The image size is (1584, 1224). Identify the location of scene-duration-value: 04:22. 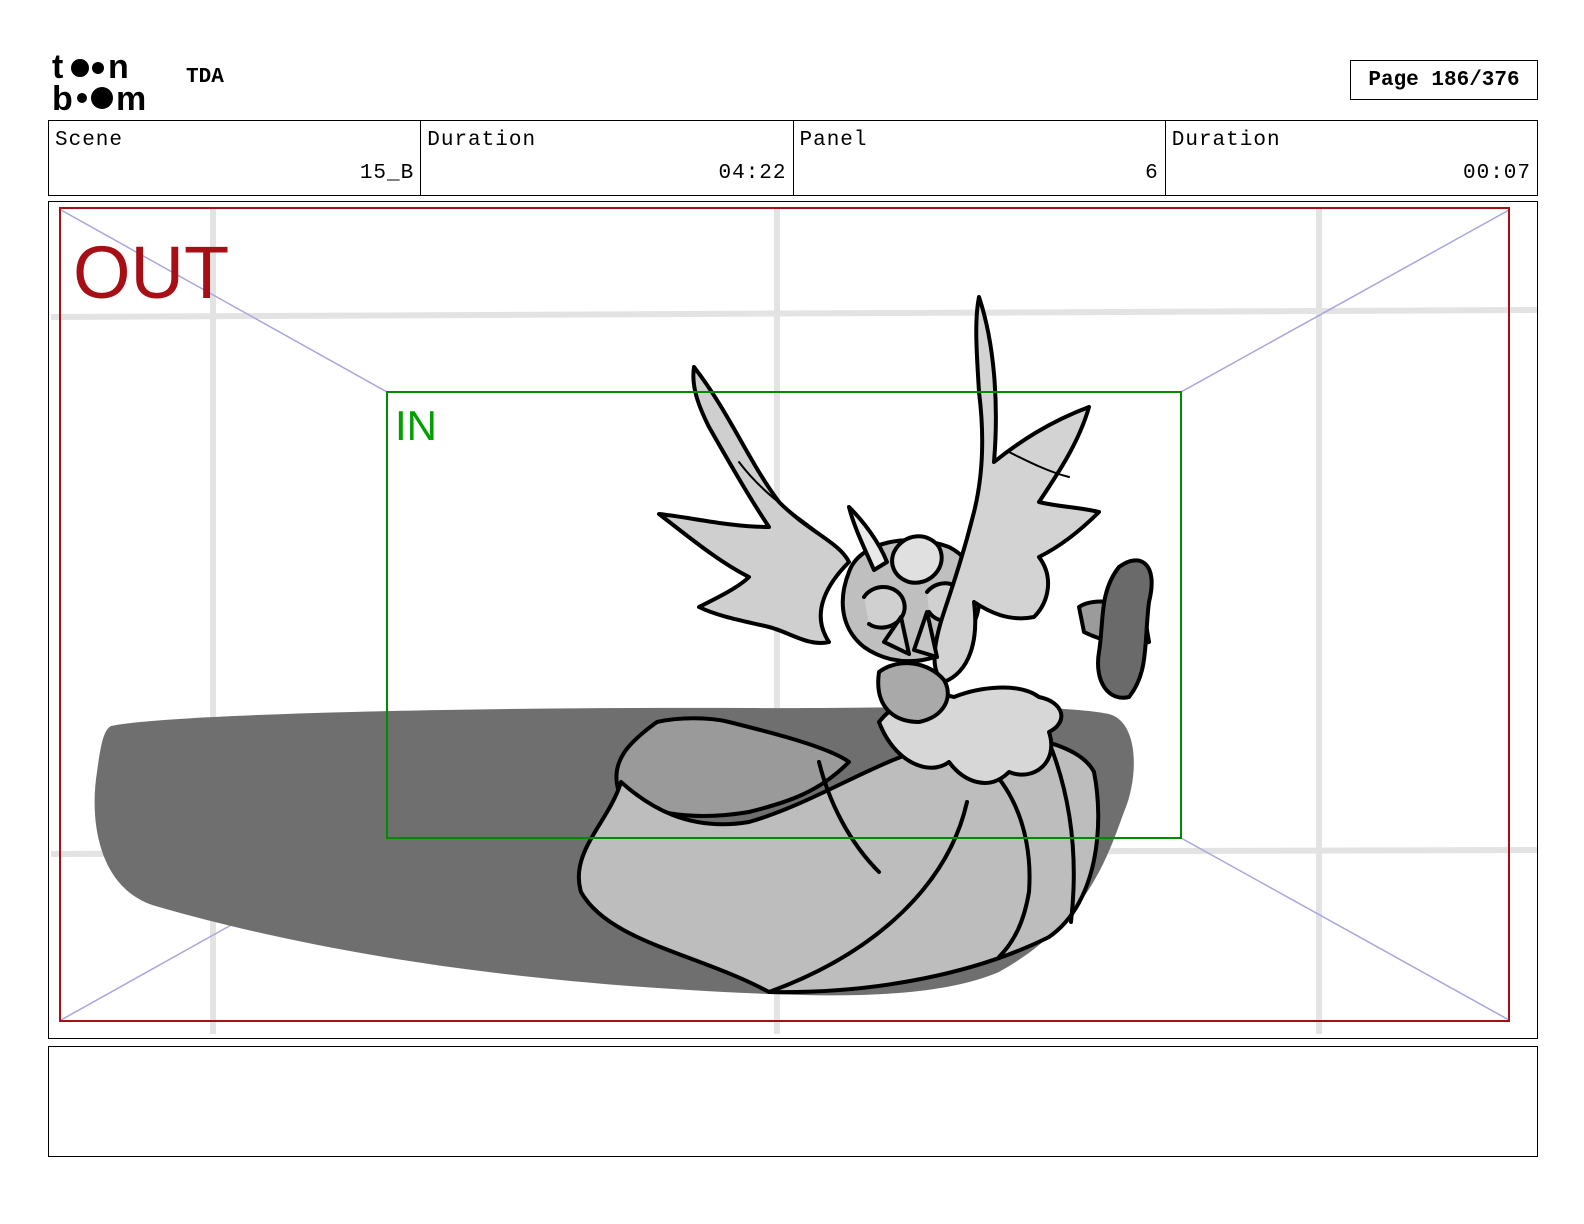
(752, 173).